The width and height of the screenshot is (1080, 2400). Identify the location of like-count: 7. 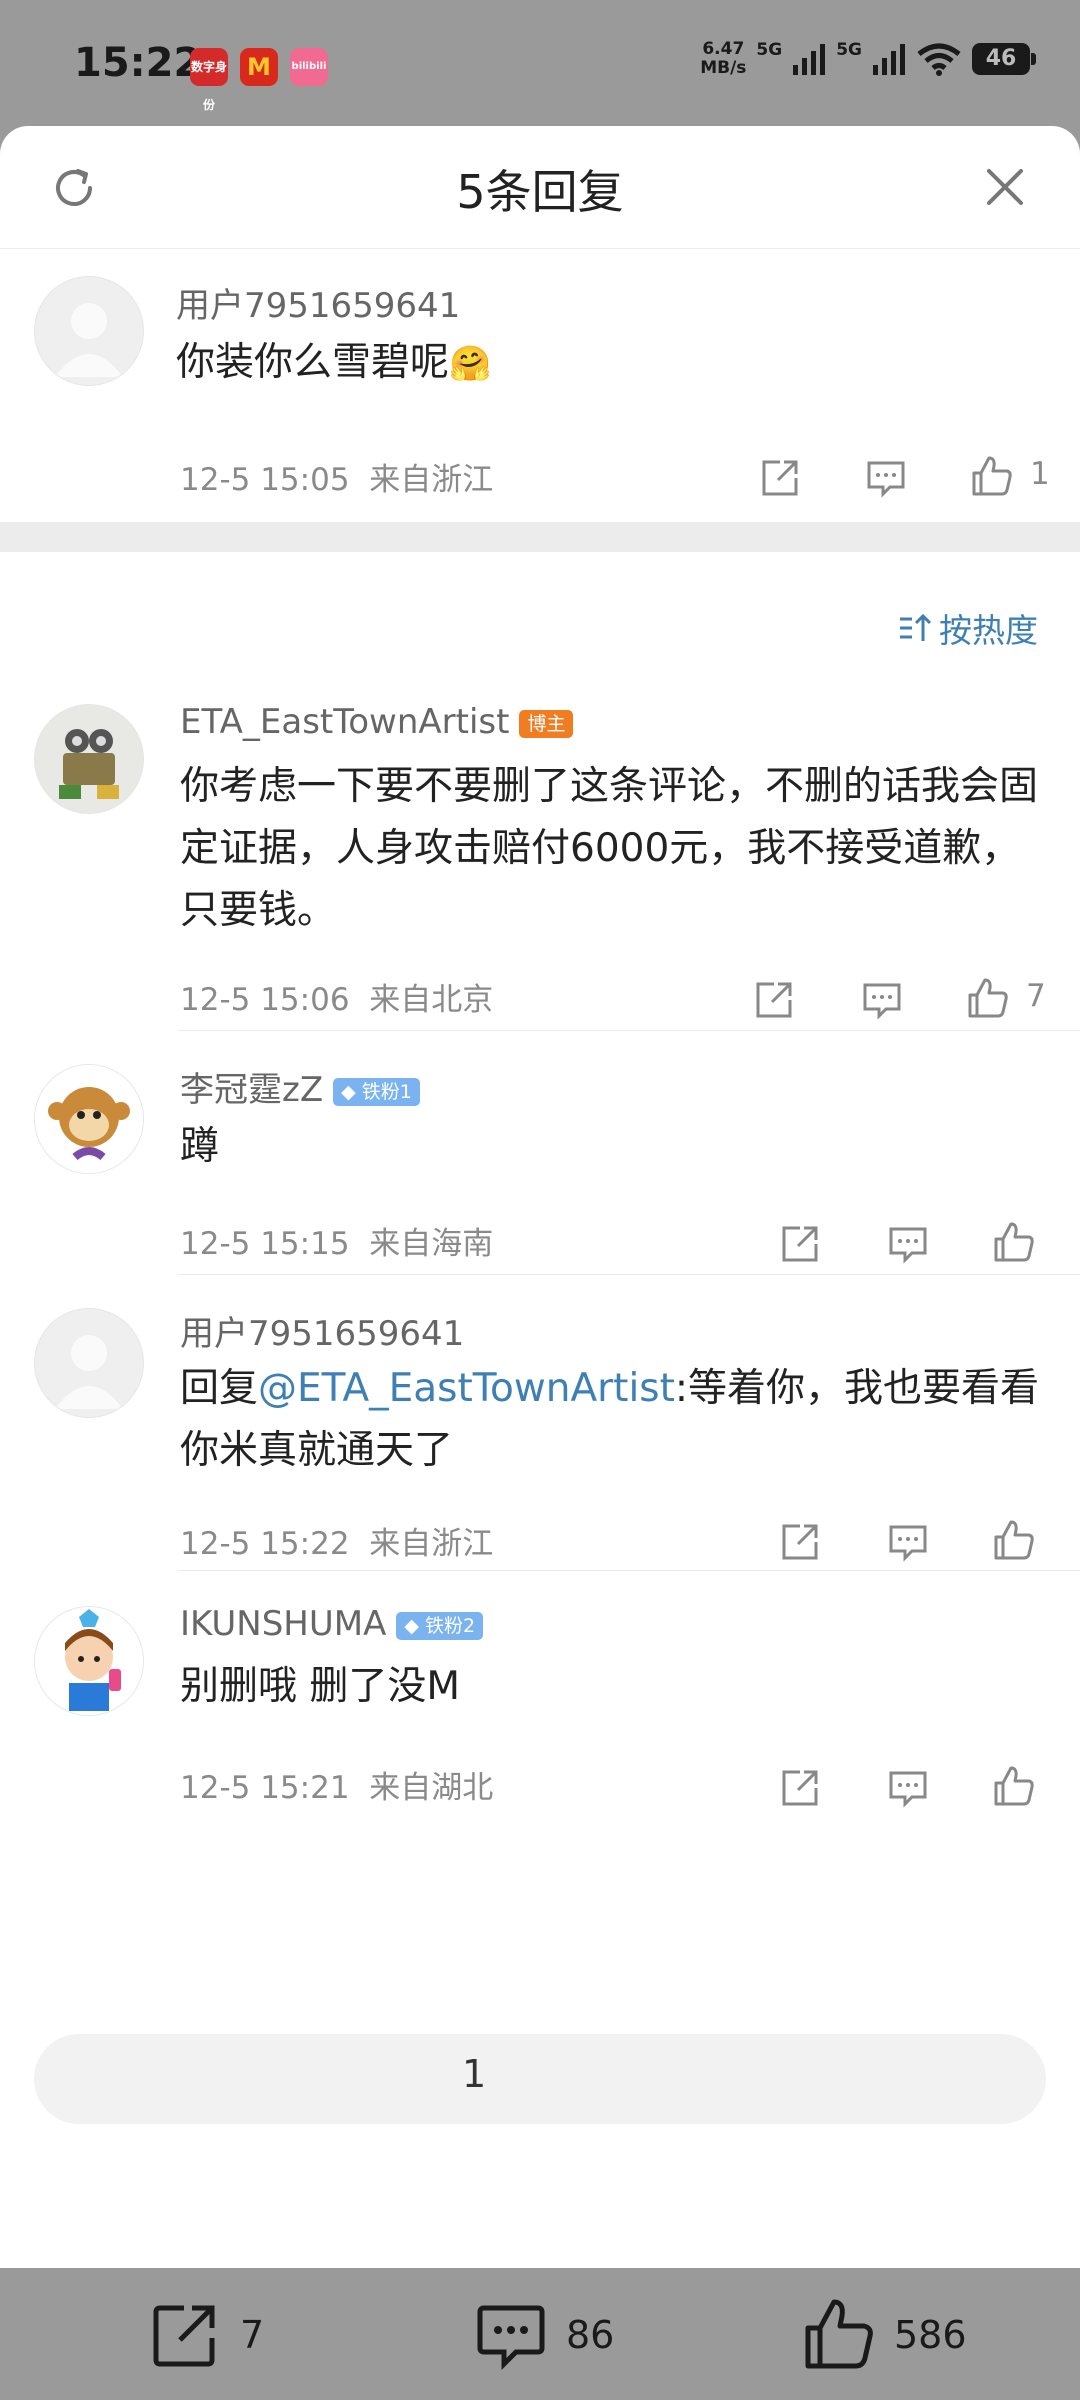
(1036, 996).